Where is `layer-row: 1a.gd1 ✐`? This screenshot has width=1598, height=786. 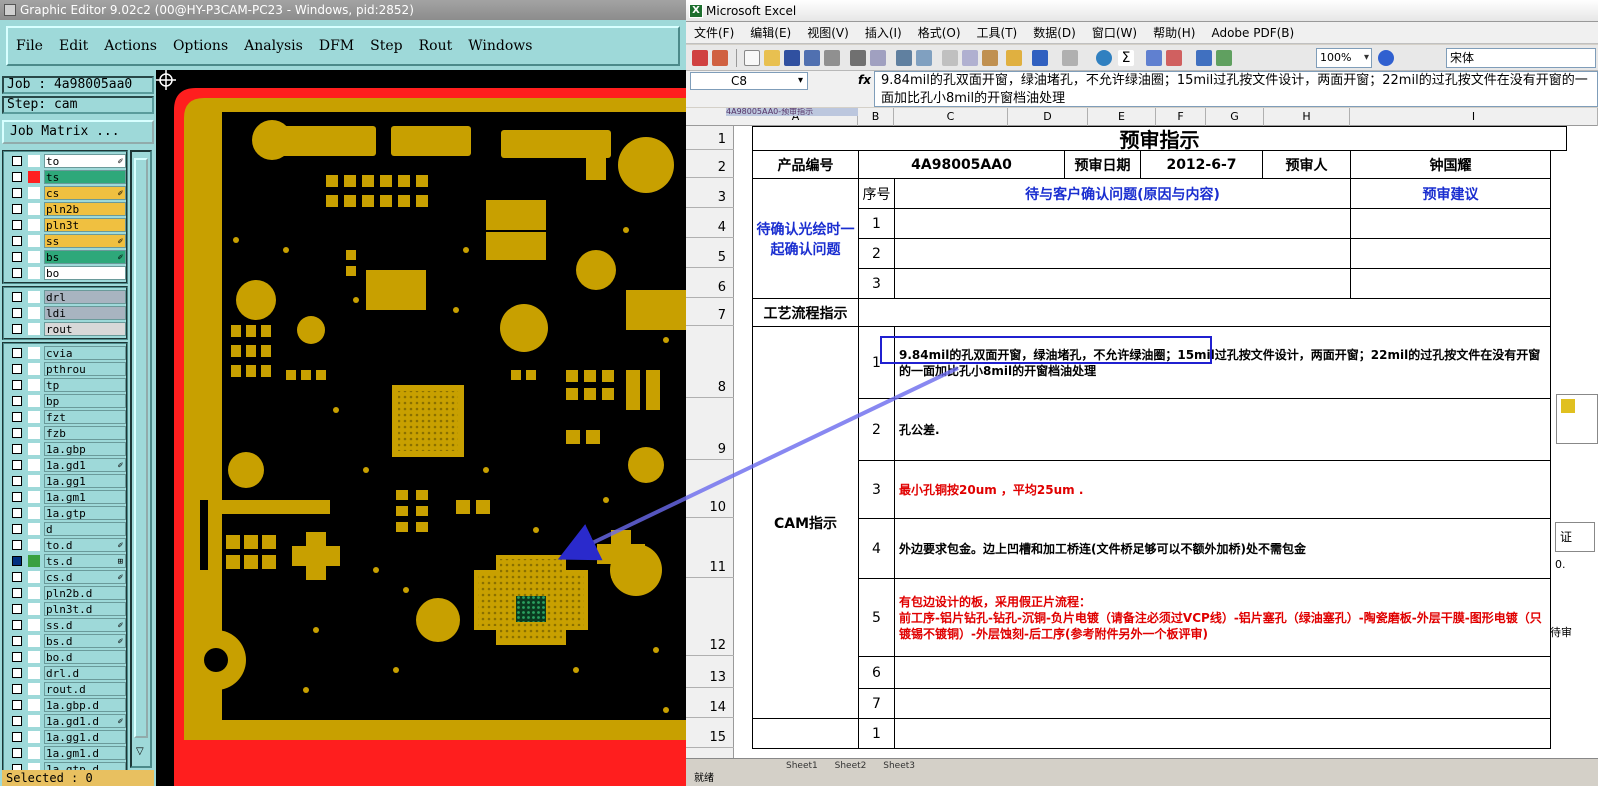 layer-row: 1a.gd1 ✐ is located at coordinates (65, 465).